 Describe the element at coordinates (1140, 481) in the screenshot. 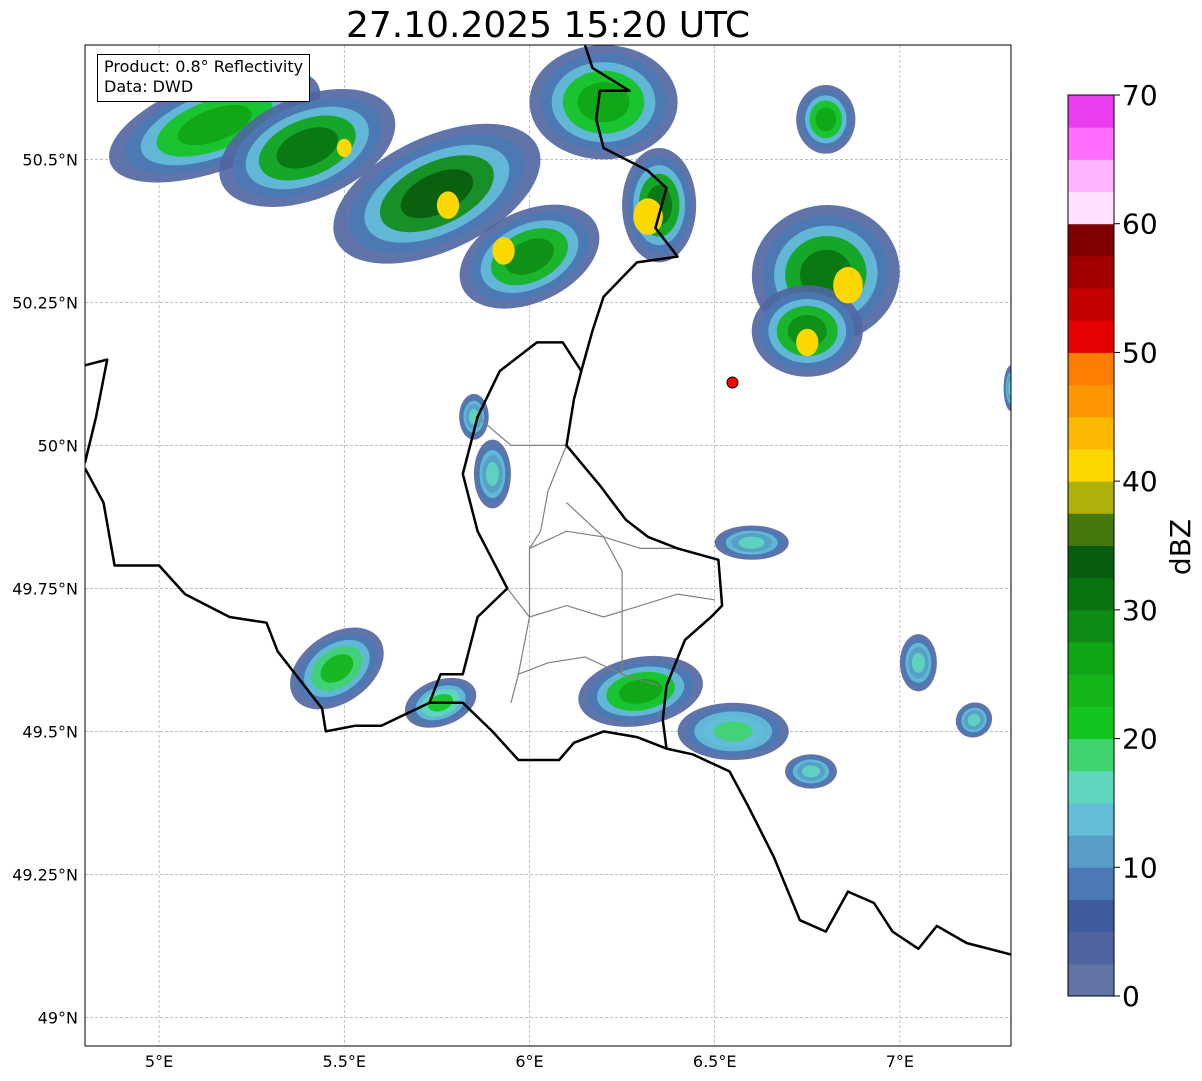

I see `colorbar-tick-label: 40` at that location.